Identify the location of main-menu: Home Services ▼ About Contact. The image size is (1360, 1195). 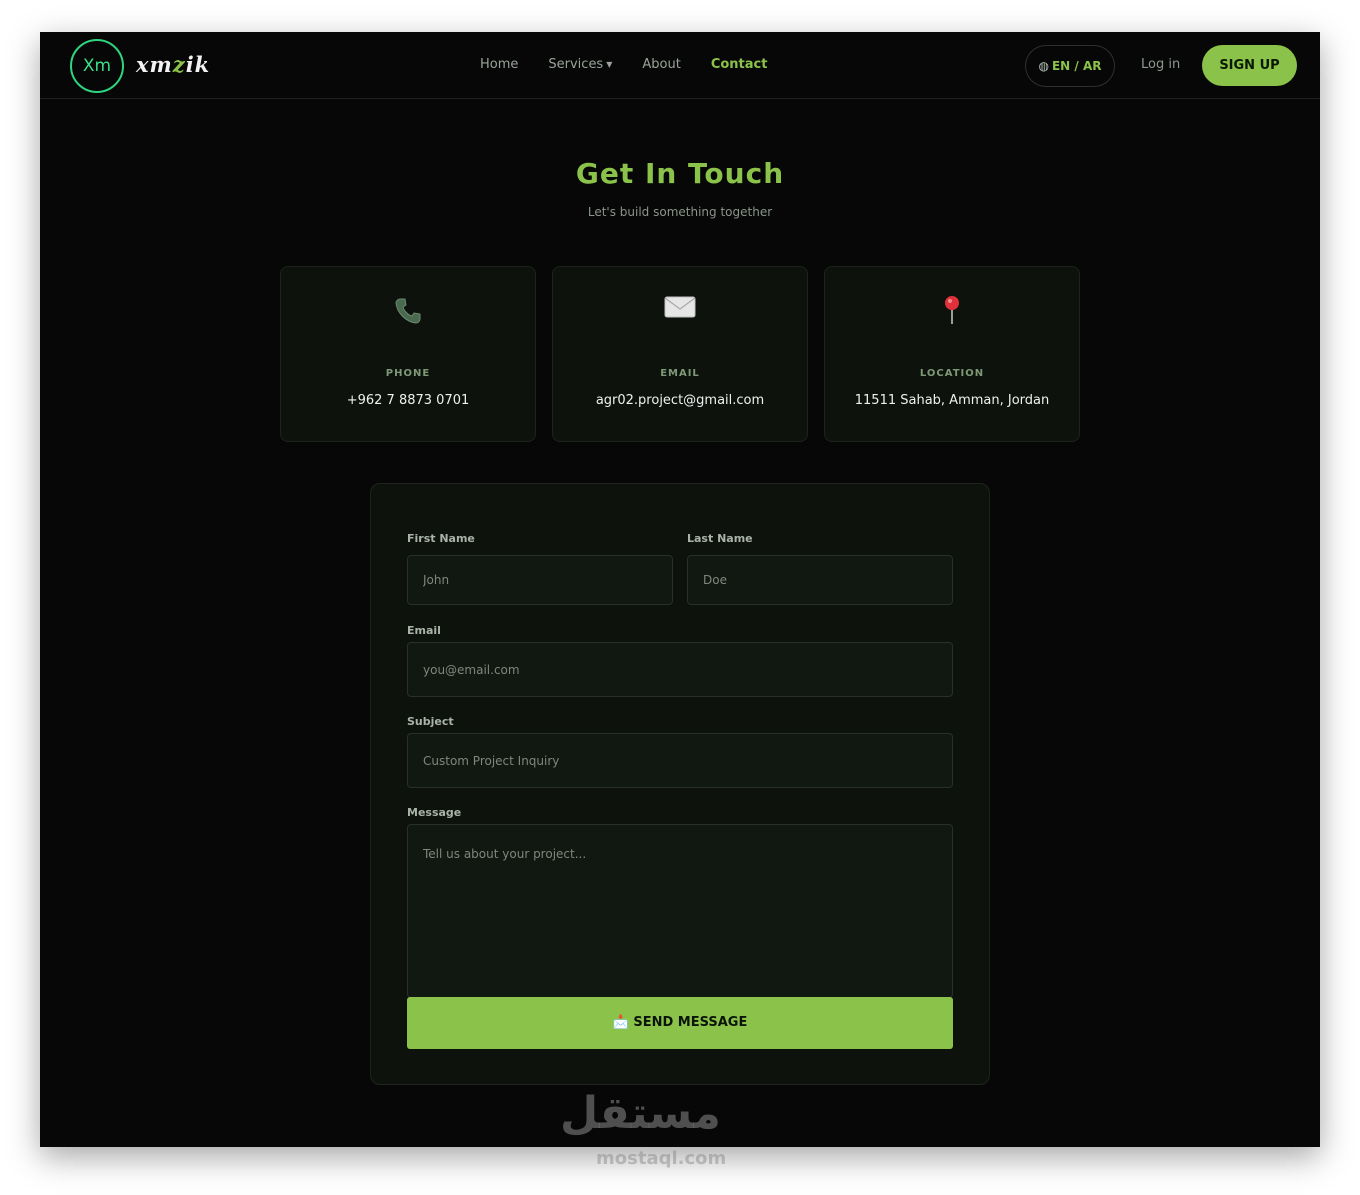
(638, 64).